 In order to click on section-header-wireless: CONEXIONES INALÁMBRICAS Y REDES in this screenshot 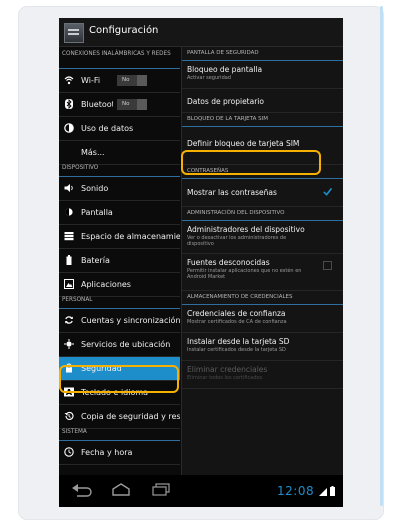, I will do `click(119, 58)`.